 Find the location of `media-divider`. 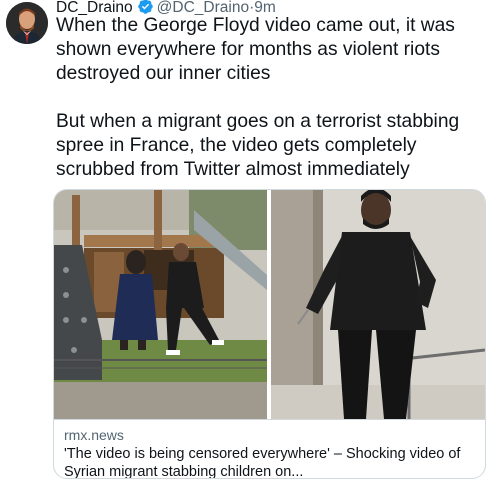

media-divider is located at coordinates (269, 304).